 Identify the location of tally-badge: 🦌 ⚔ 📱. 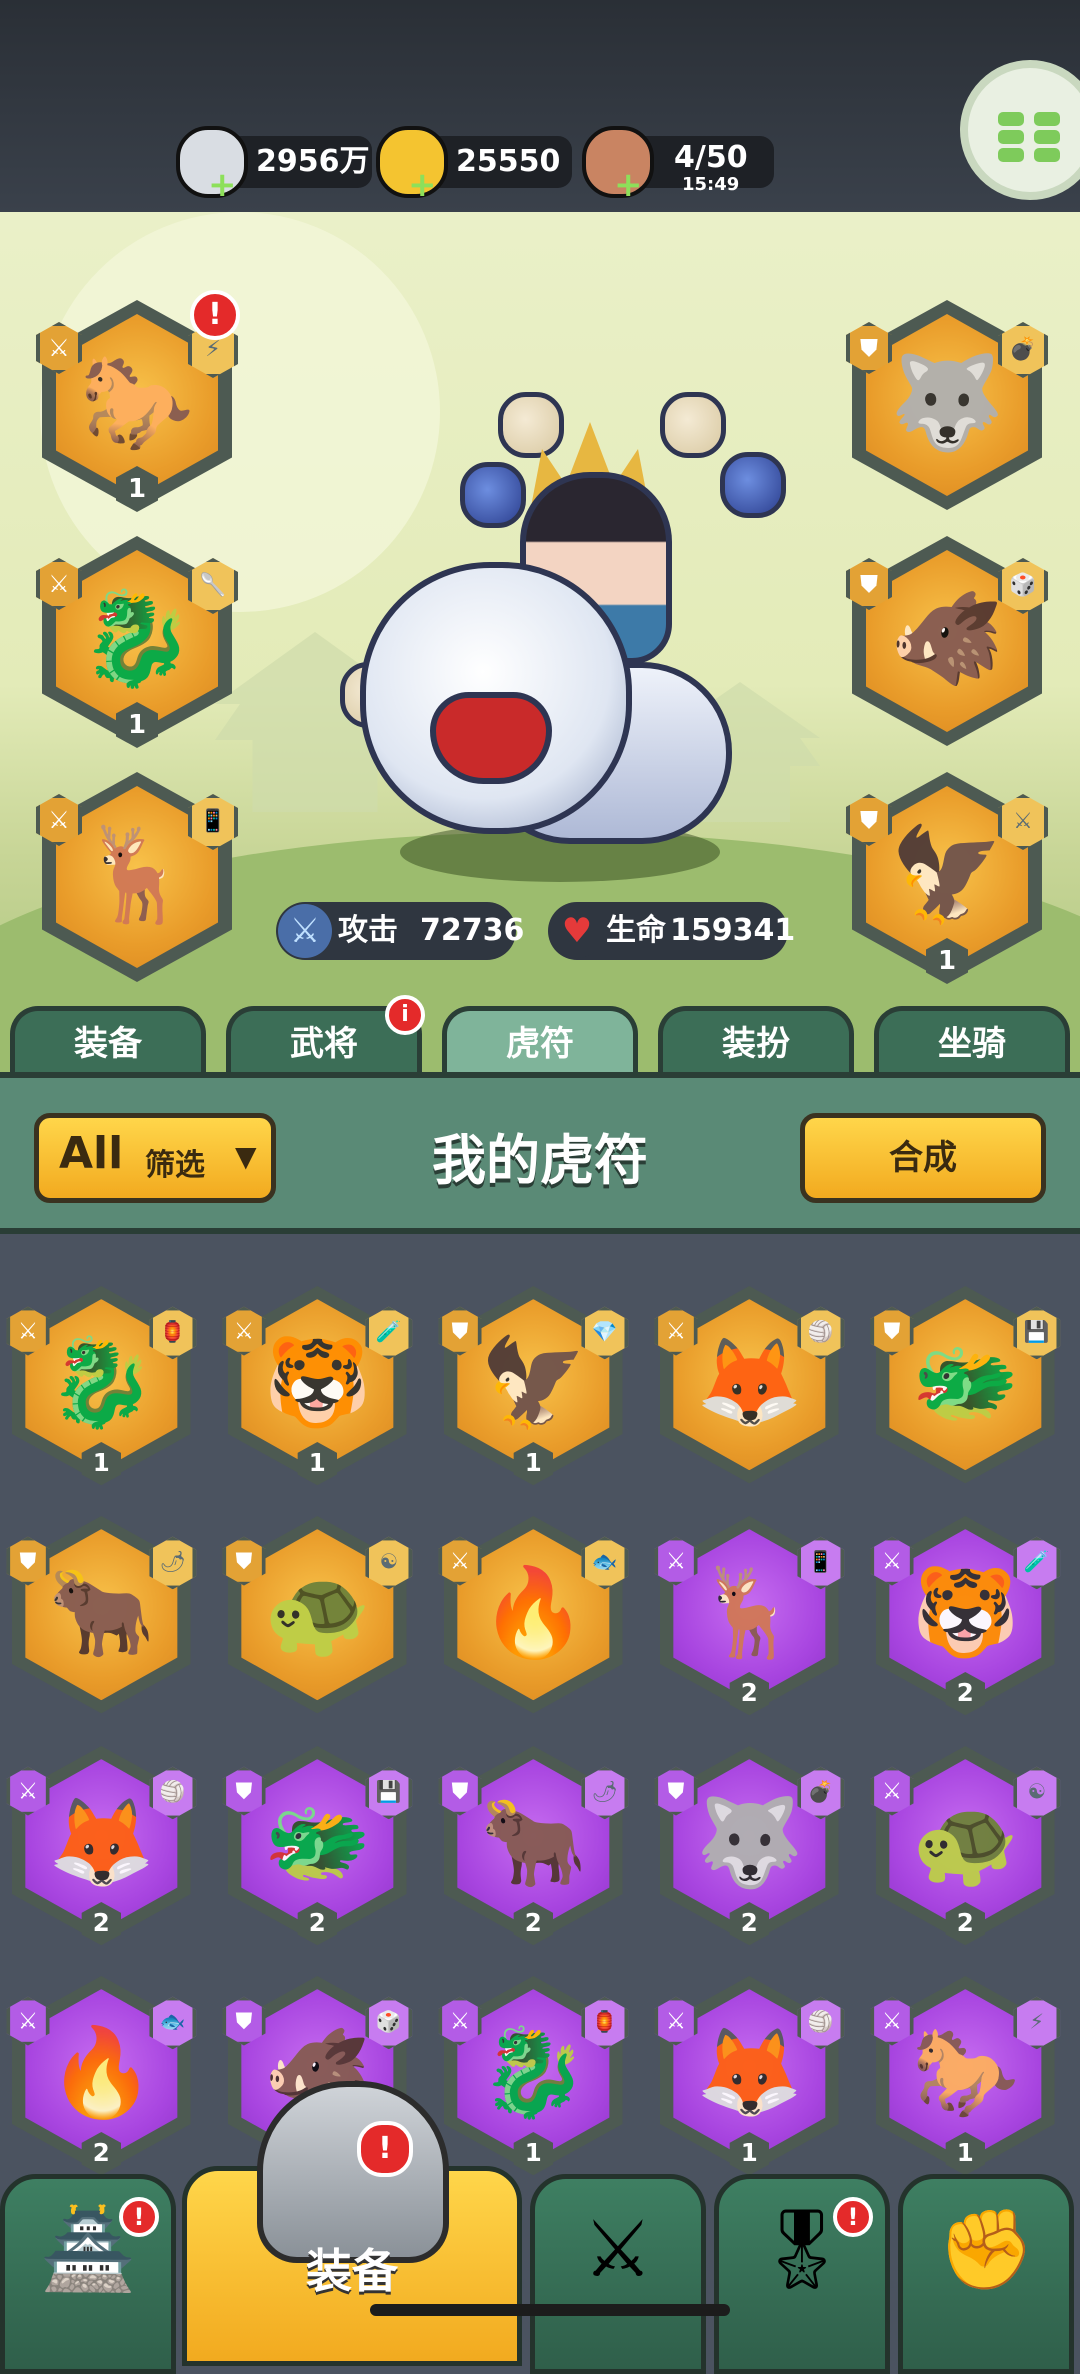
(137, 877).